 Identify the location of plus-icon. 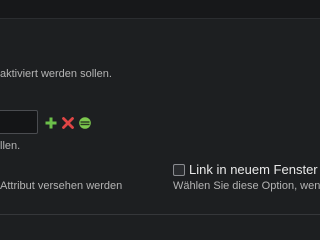
(51, 123).